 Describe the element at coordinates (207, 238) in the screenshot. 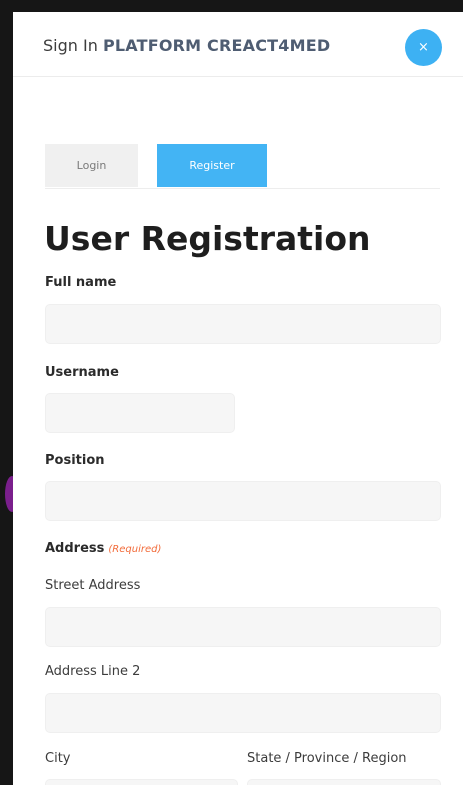

I see `form-title: User Registration` at that location.